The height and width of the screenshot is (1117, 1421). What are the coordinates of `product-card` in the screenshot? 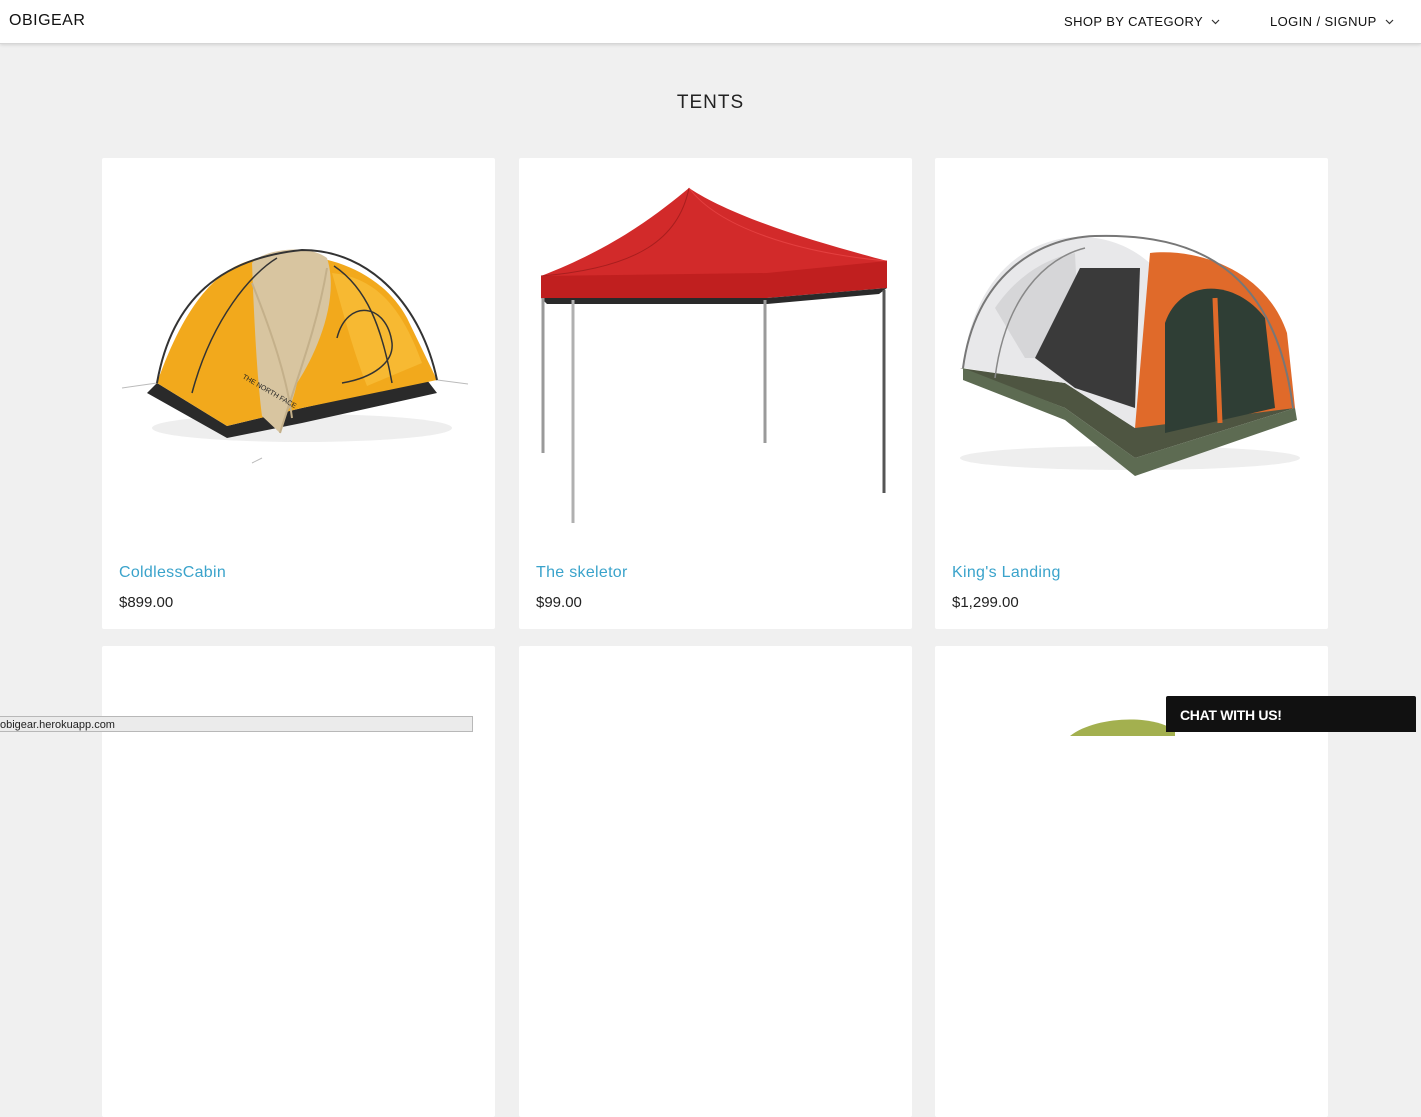 It's located at (715, 881).